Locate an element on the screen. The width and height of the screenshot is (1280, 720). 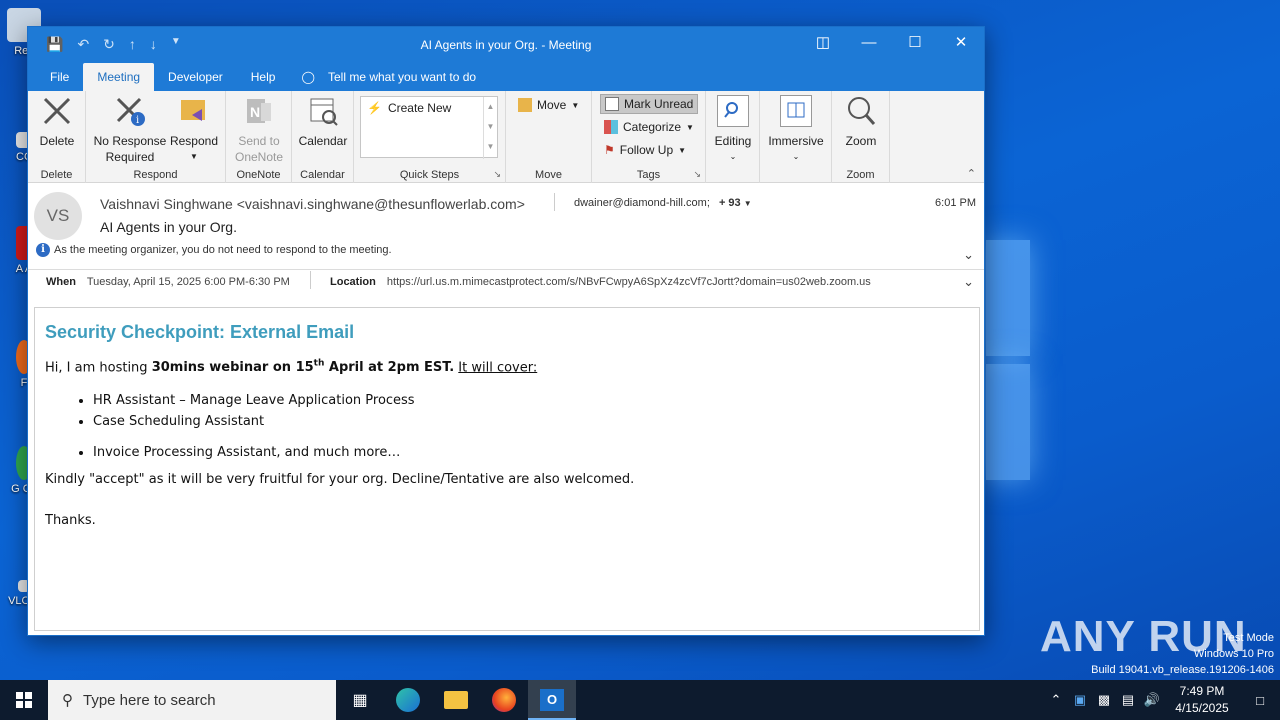
group-delete: Delete Delete is located at coordinates (57, 137).